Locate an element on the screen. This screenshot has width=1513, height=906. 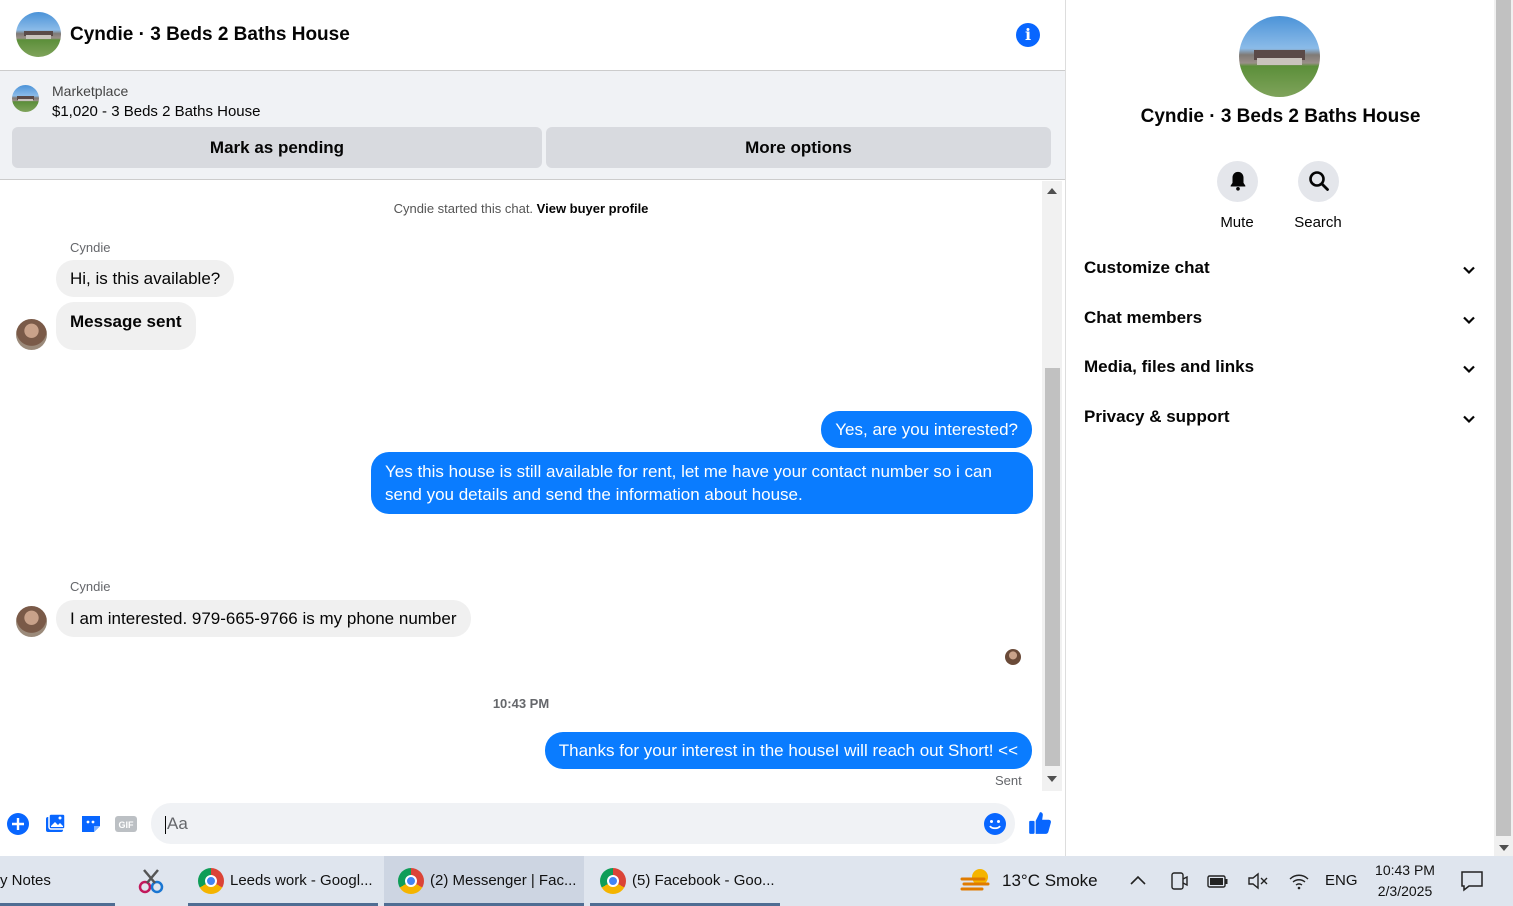
chat-avatar is located at coordinates (38, 34).